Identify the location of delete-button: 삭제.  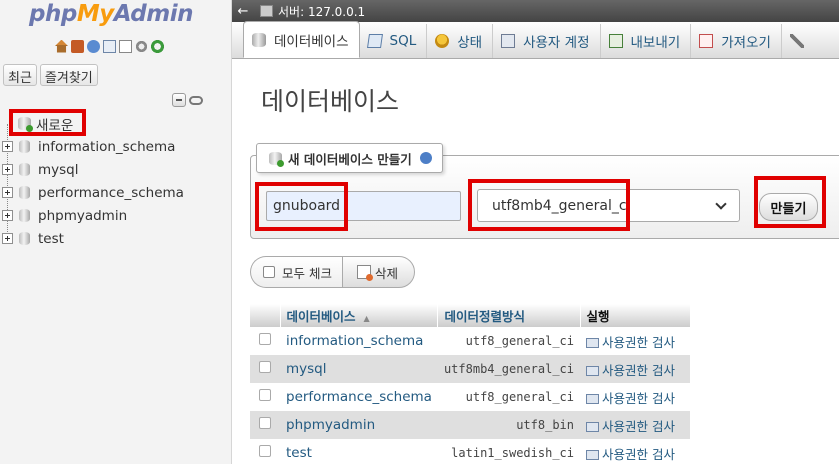
(378, 272).